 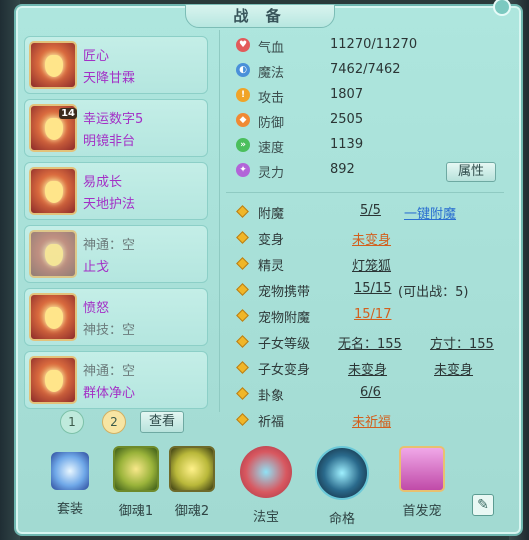 What do you see at coordinates (109, 371) in the screenshot?
I see `slot-line1: 神通：空` at bounding box center [109, 371].